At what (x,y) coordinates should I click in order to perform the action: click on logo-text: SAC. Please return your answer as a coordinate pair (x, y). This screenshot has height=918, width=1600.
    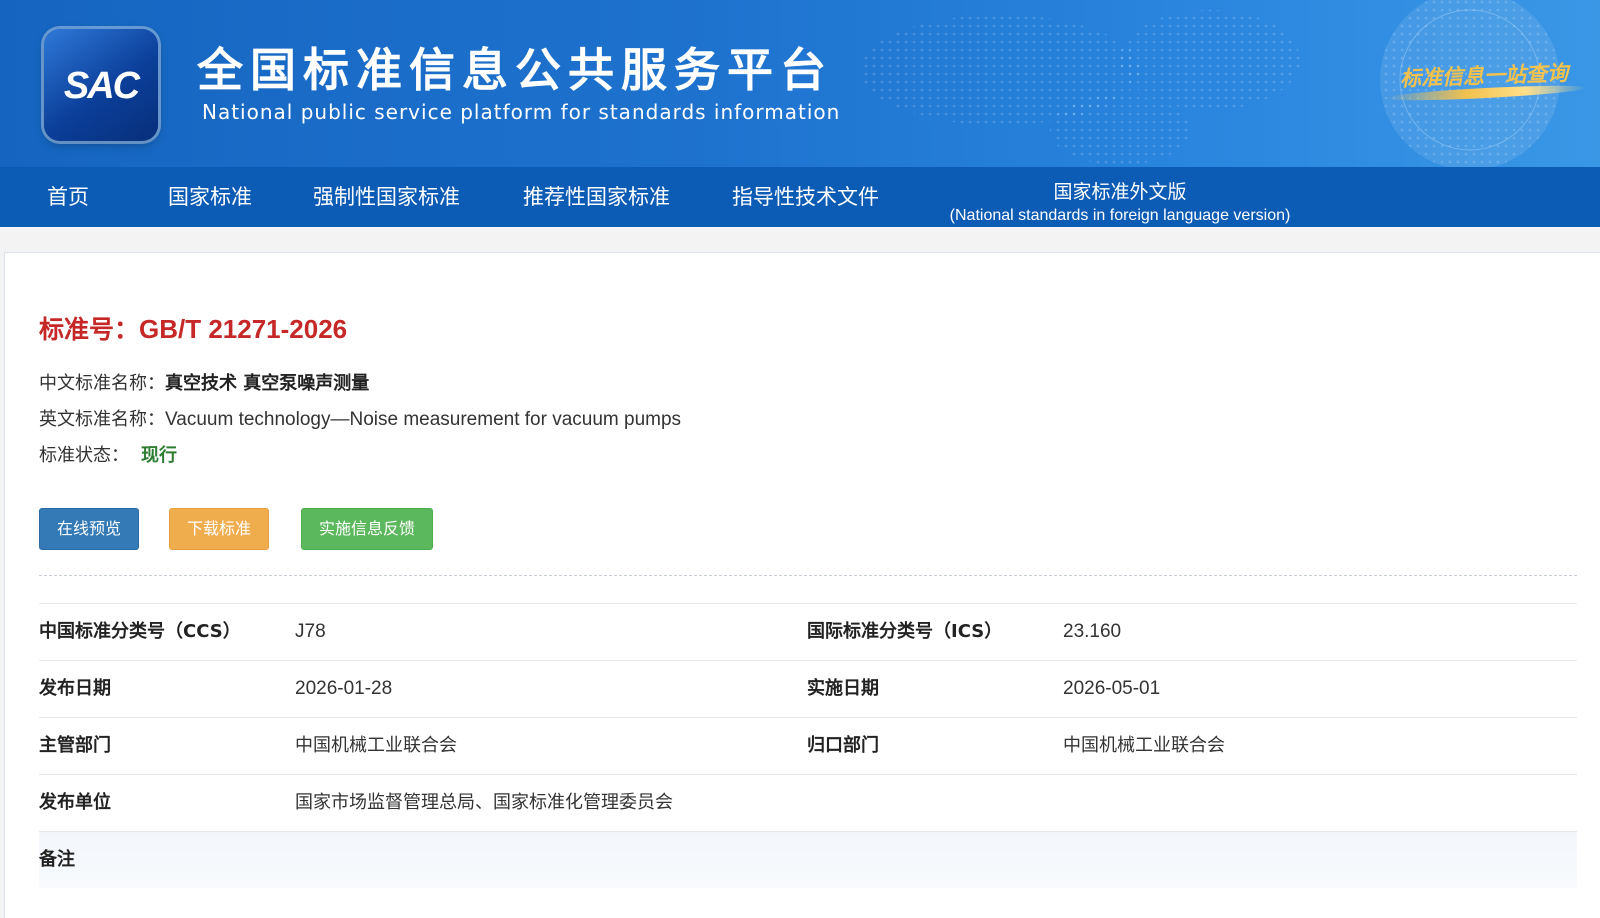
    Looking at the image, I should click on (101, 86).